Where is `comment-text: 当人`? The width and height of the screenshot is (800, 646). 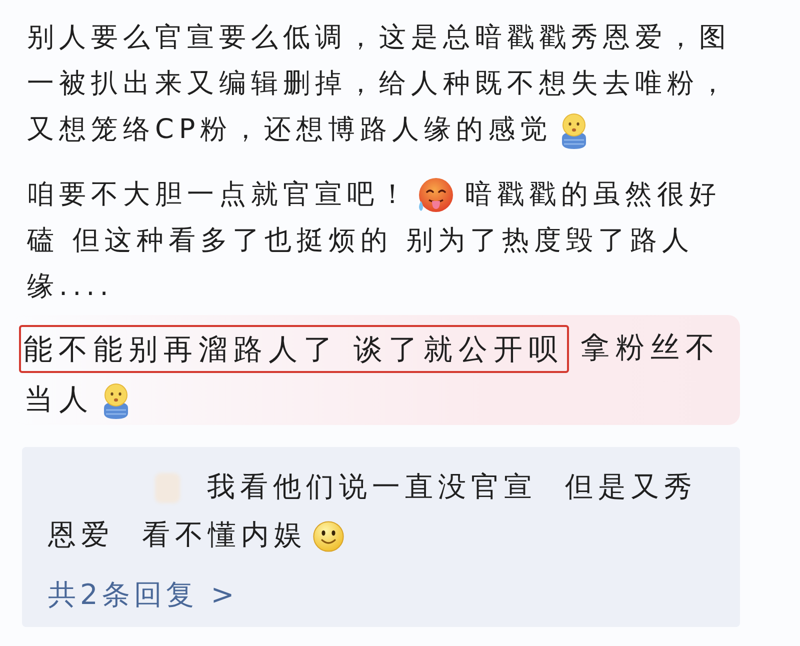 comment-text: 当人 is located at coordinates (59, 399).